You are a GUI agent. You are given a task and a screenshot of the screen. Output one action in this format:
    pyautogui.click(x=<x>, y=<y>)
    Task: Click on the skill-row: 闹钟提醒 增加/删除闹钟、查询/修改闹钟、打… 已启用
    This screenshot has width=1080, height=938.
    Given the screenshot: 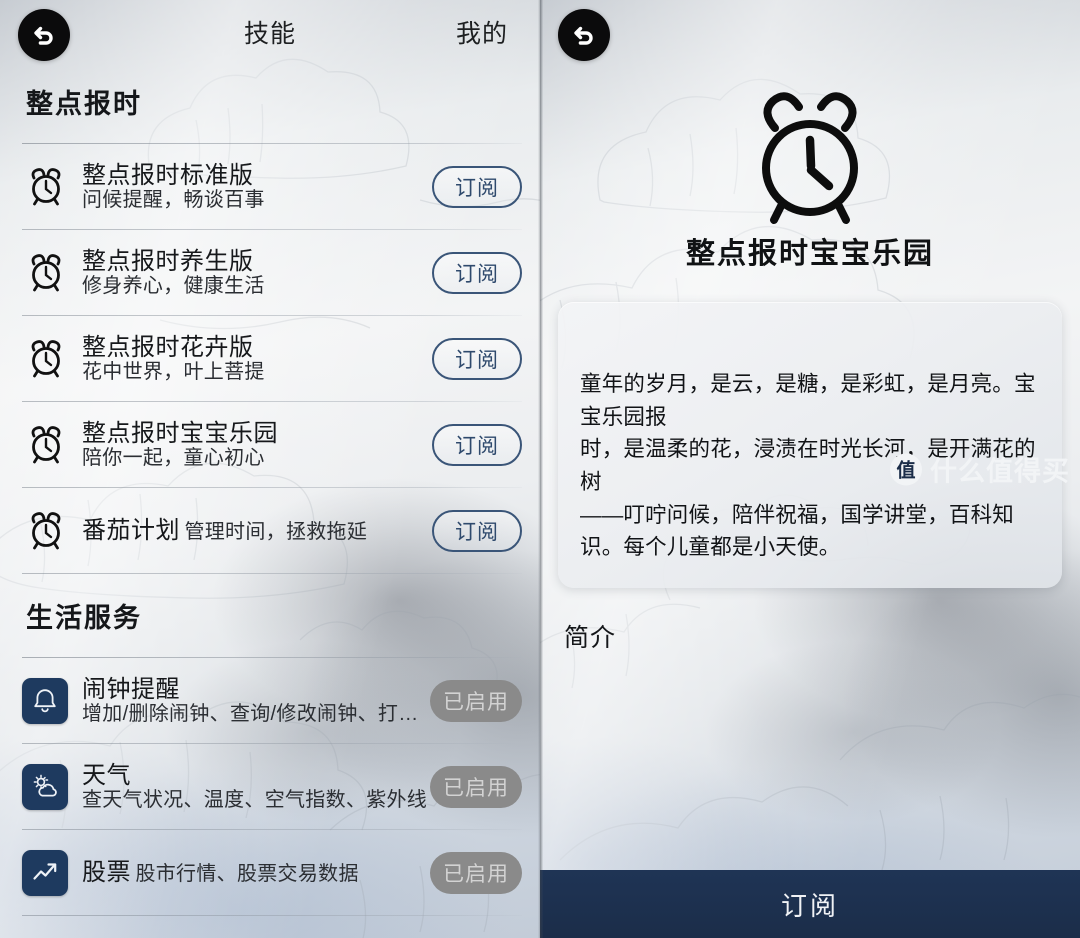 What is the action you would take?
    pyautogui.click(x=270, y=701)
    